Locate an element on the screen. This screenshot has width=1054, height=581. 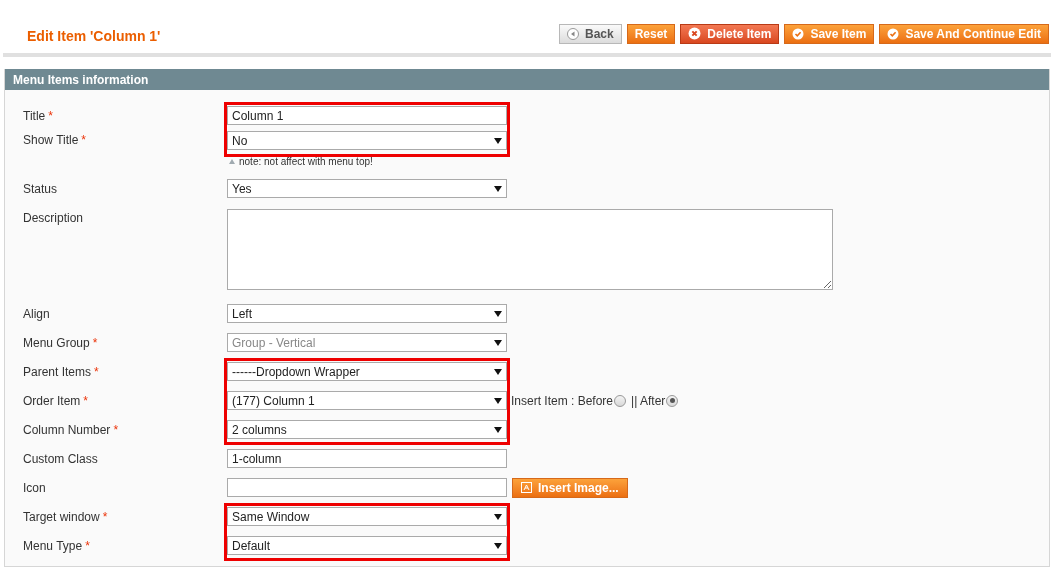
text-field: Column 1 is located at coordinates (367, 115).